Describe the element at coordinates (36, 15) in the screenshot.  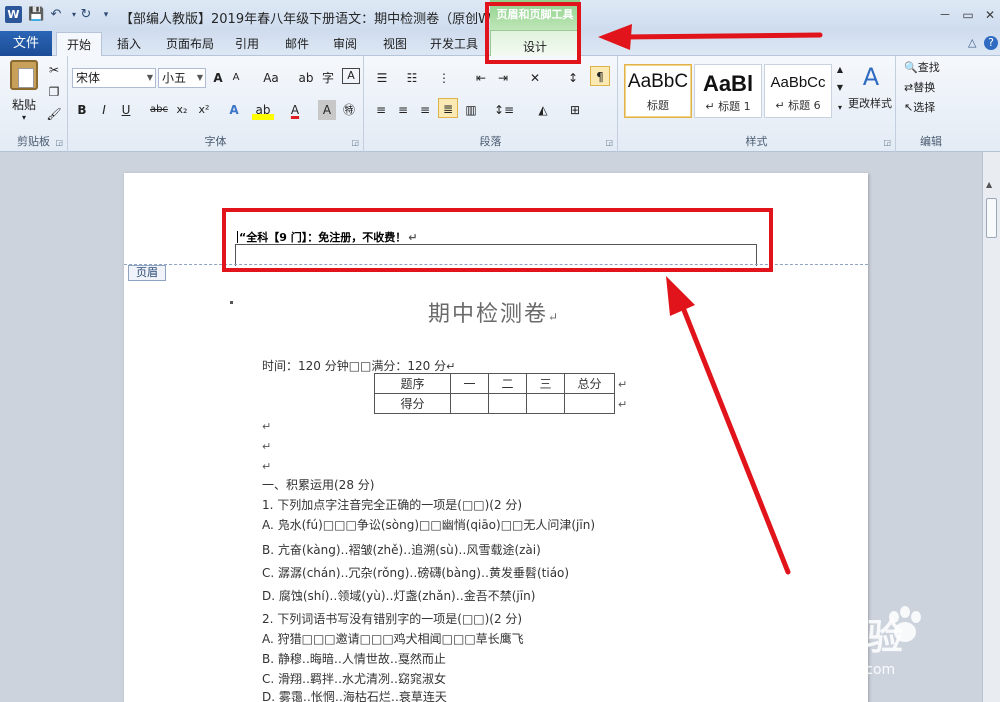
I see `save-icon: 💾` at that location.